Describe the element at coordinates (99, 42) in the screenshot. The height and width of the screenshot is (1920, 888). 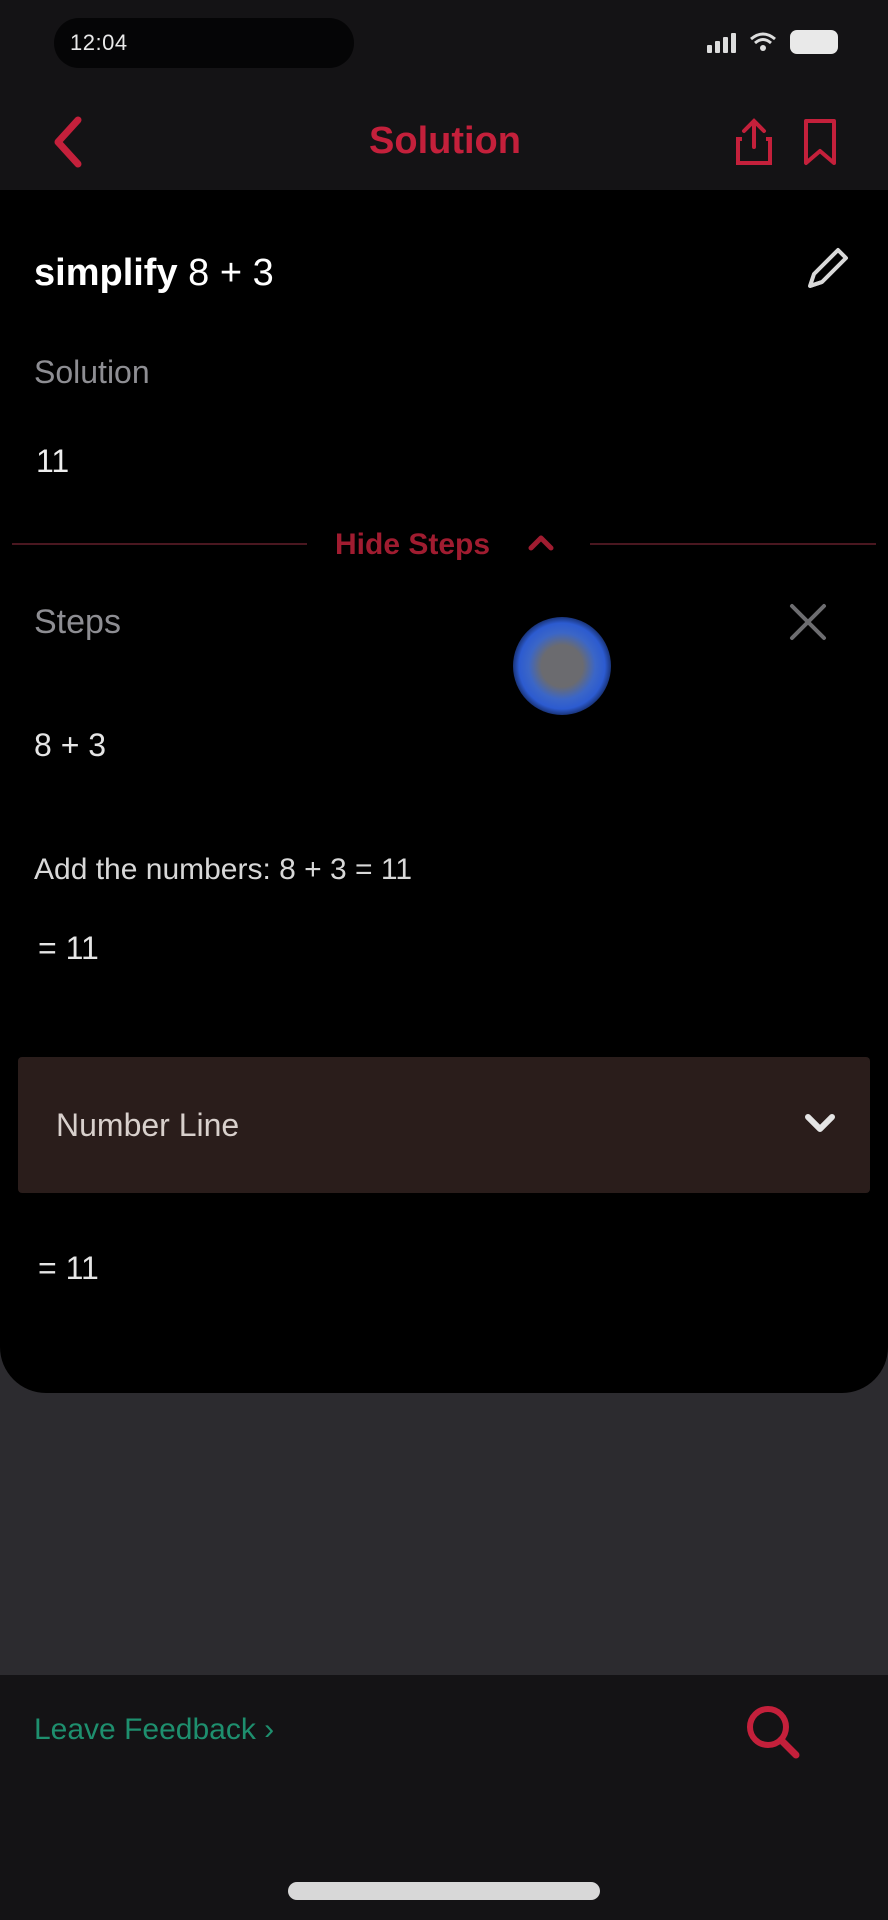
I see `status-time: 12:04` at that location.